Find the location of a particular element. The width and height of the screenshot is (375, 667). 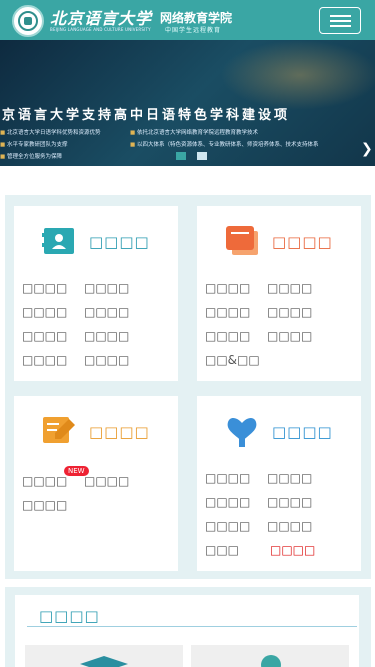

folder-stack-icon is located at coordinates (242, 240).